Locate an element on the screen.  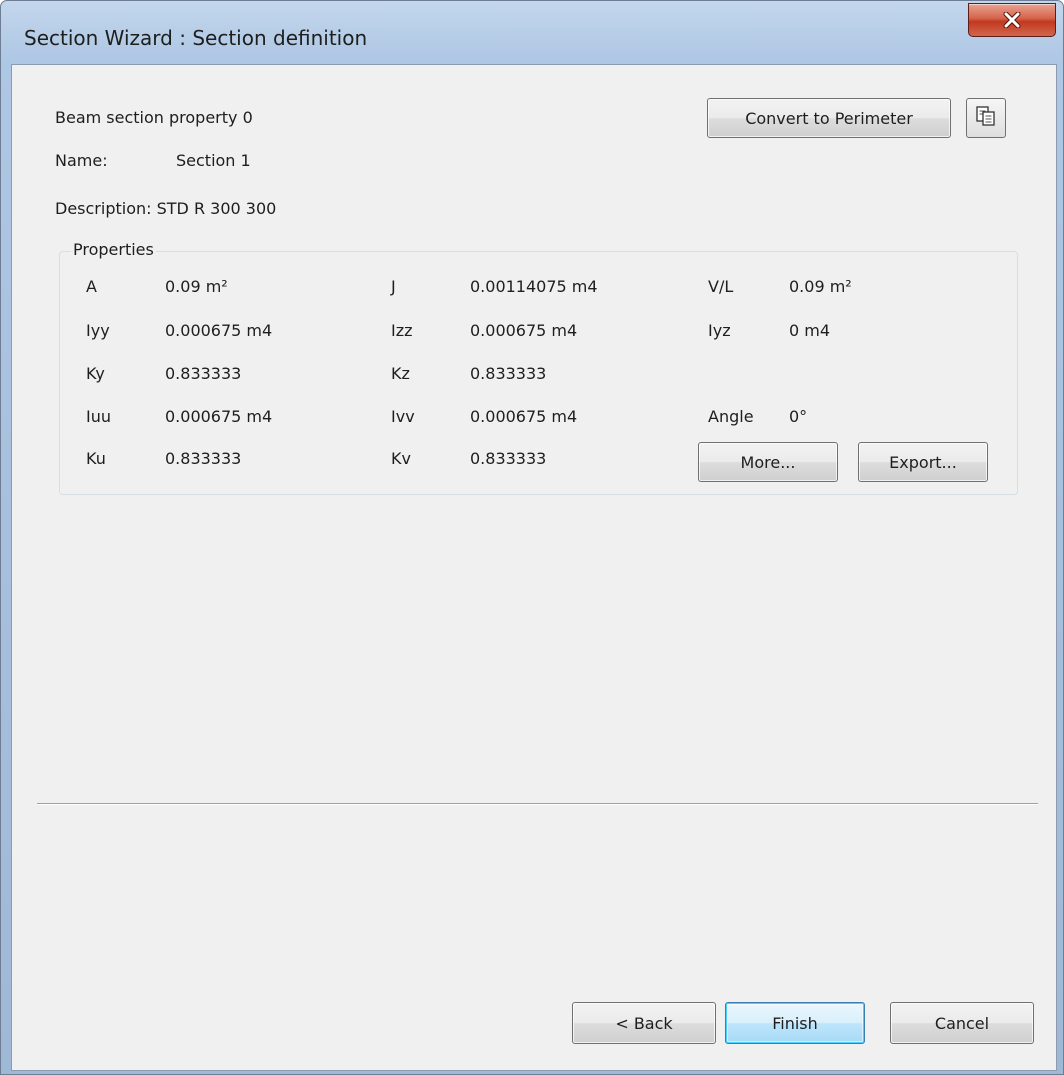
convert-to-perimeter-label: Convert to Perimeter is located at coordinates (829, 118).